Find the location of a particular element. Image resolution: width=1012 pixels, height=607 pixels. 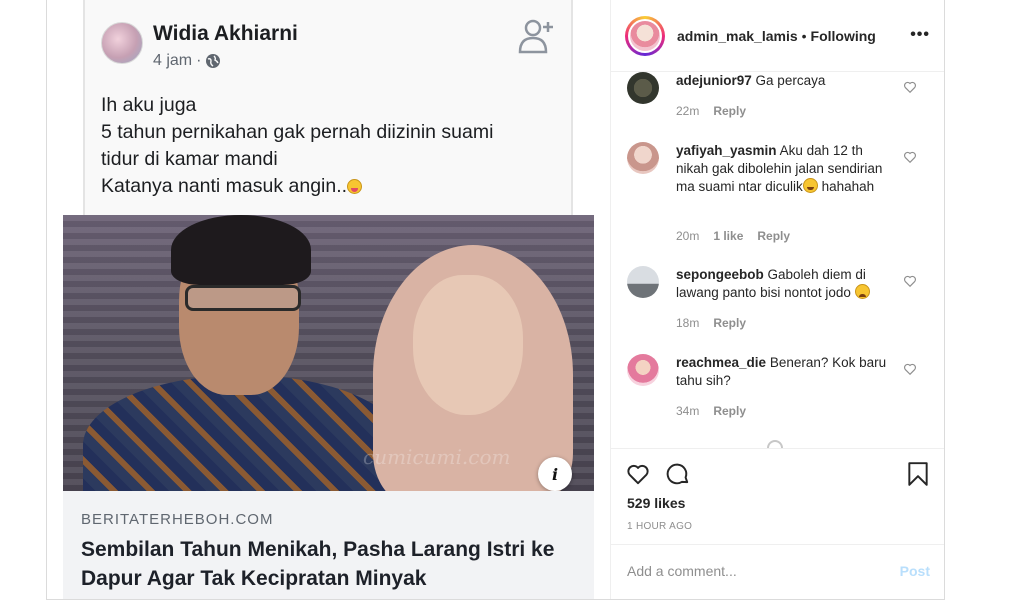

comment-likes-count: 1 like is located at coordinates (728, 236).